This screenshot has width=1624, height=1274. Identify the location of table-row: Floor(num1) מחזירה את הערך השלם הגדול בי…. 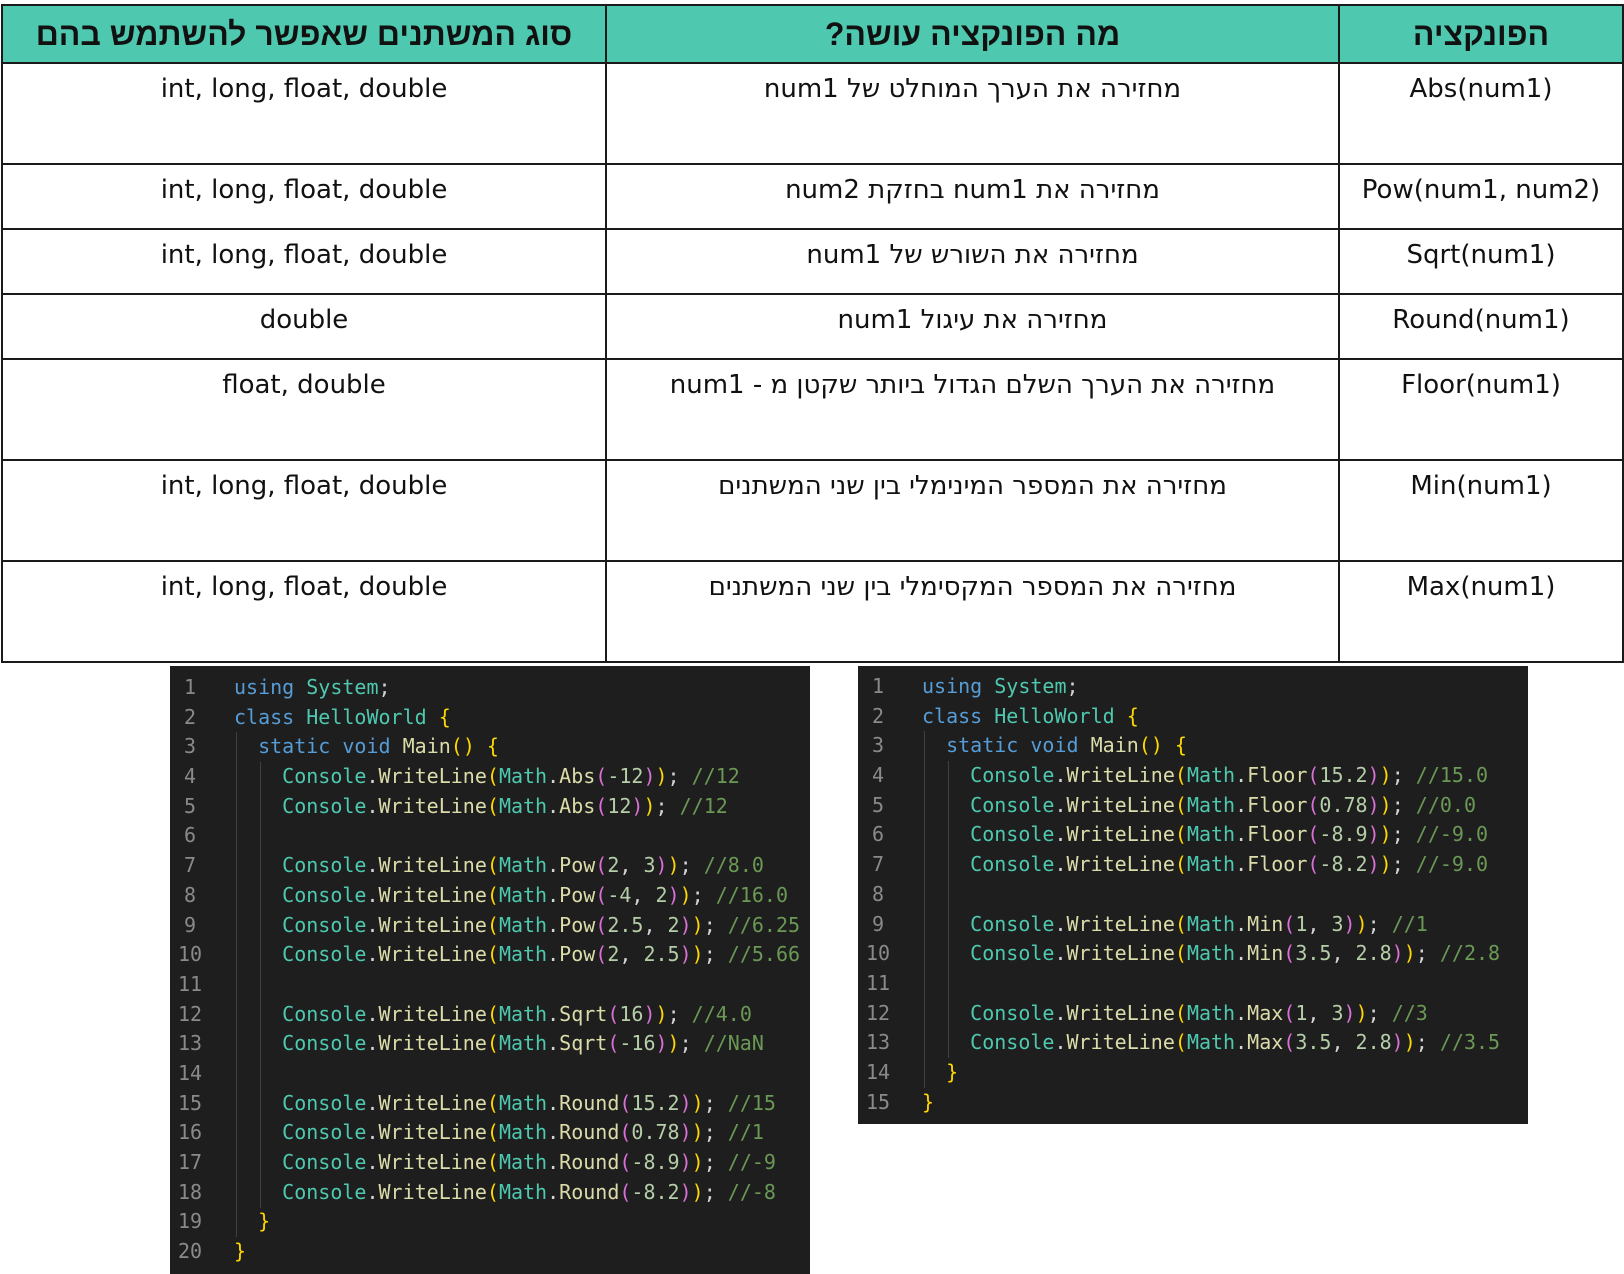
(812, 409).